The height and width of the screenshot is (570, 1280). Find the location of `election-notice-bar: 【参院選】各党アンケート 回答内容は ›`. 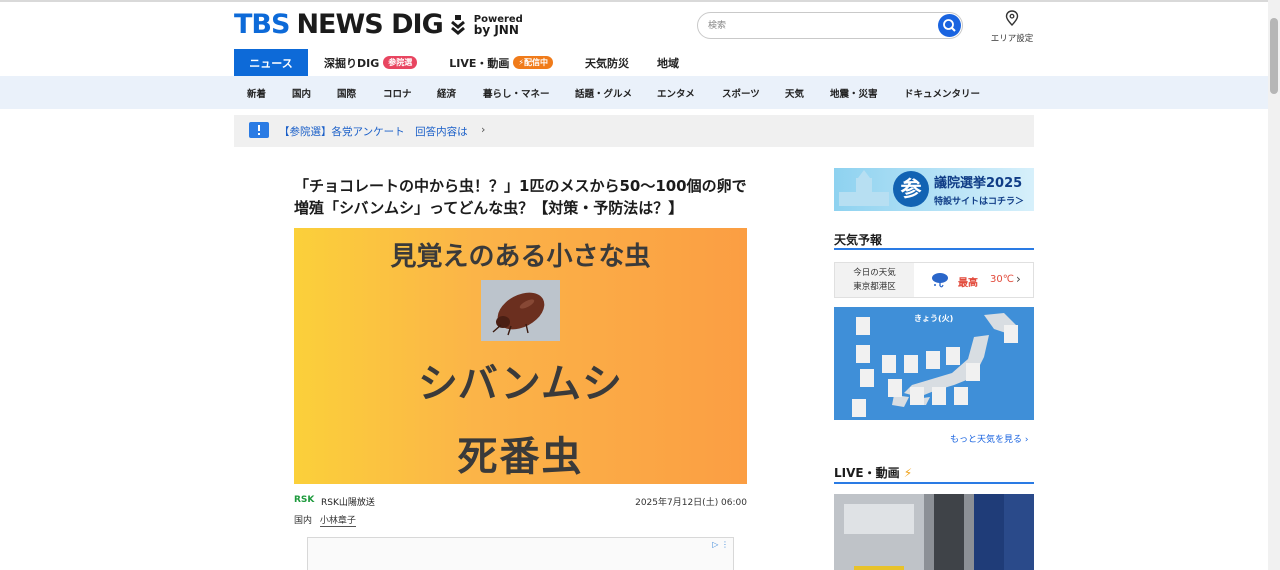

election-notice-bar: 【参院選】各党アンケート 回答内容は › is located at coordinates (634, 131).